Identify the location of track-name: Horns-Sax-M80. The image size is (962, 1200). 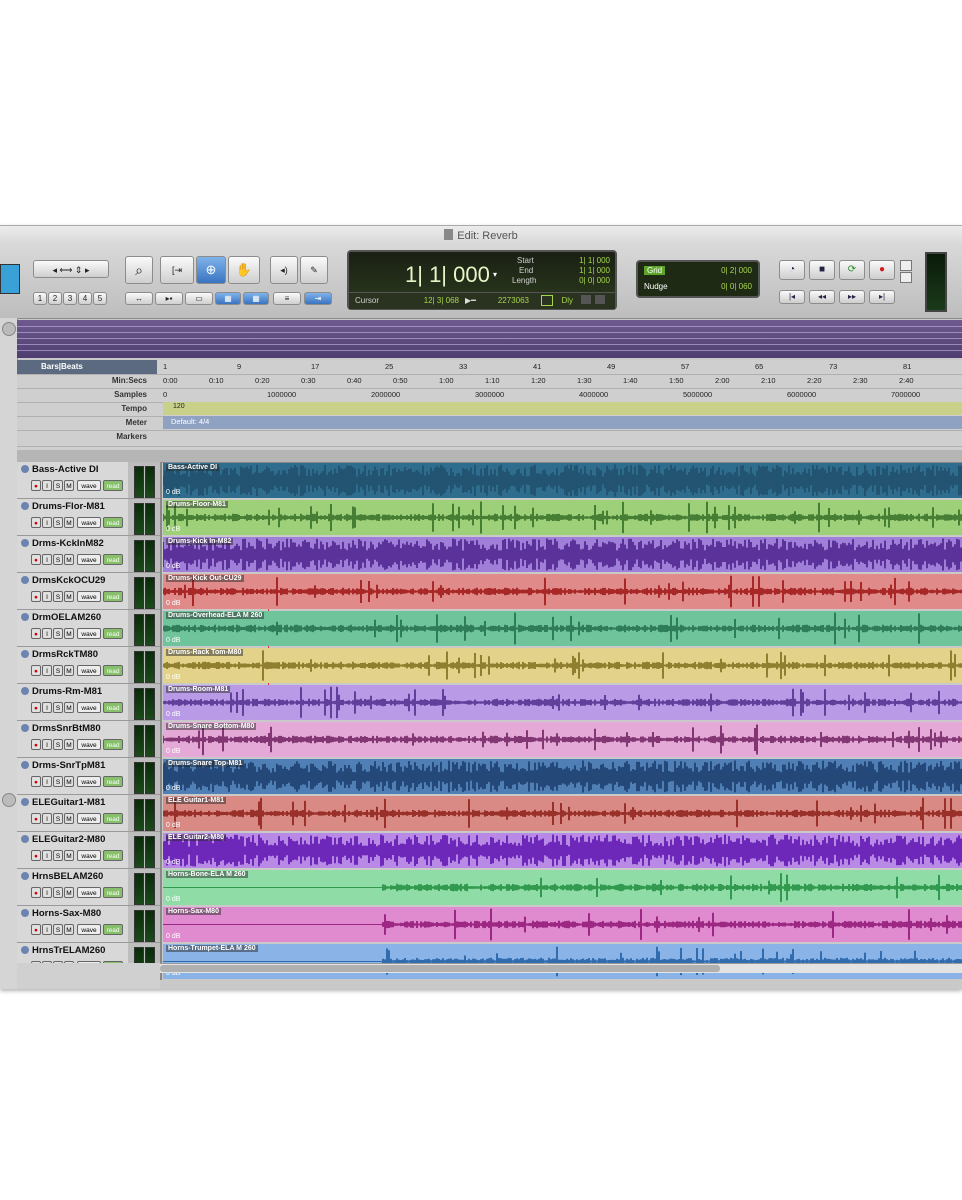
(66, 913).